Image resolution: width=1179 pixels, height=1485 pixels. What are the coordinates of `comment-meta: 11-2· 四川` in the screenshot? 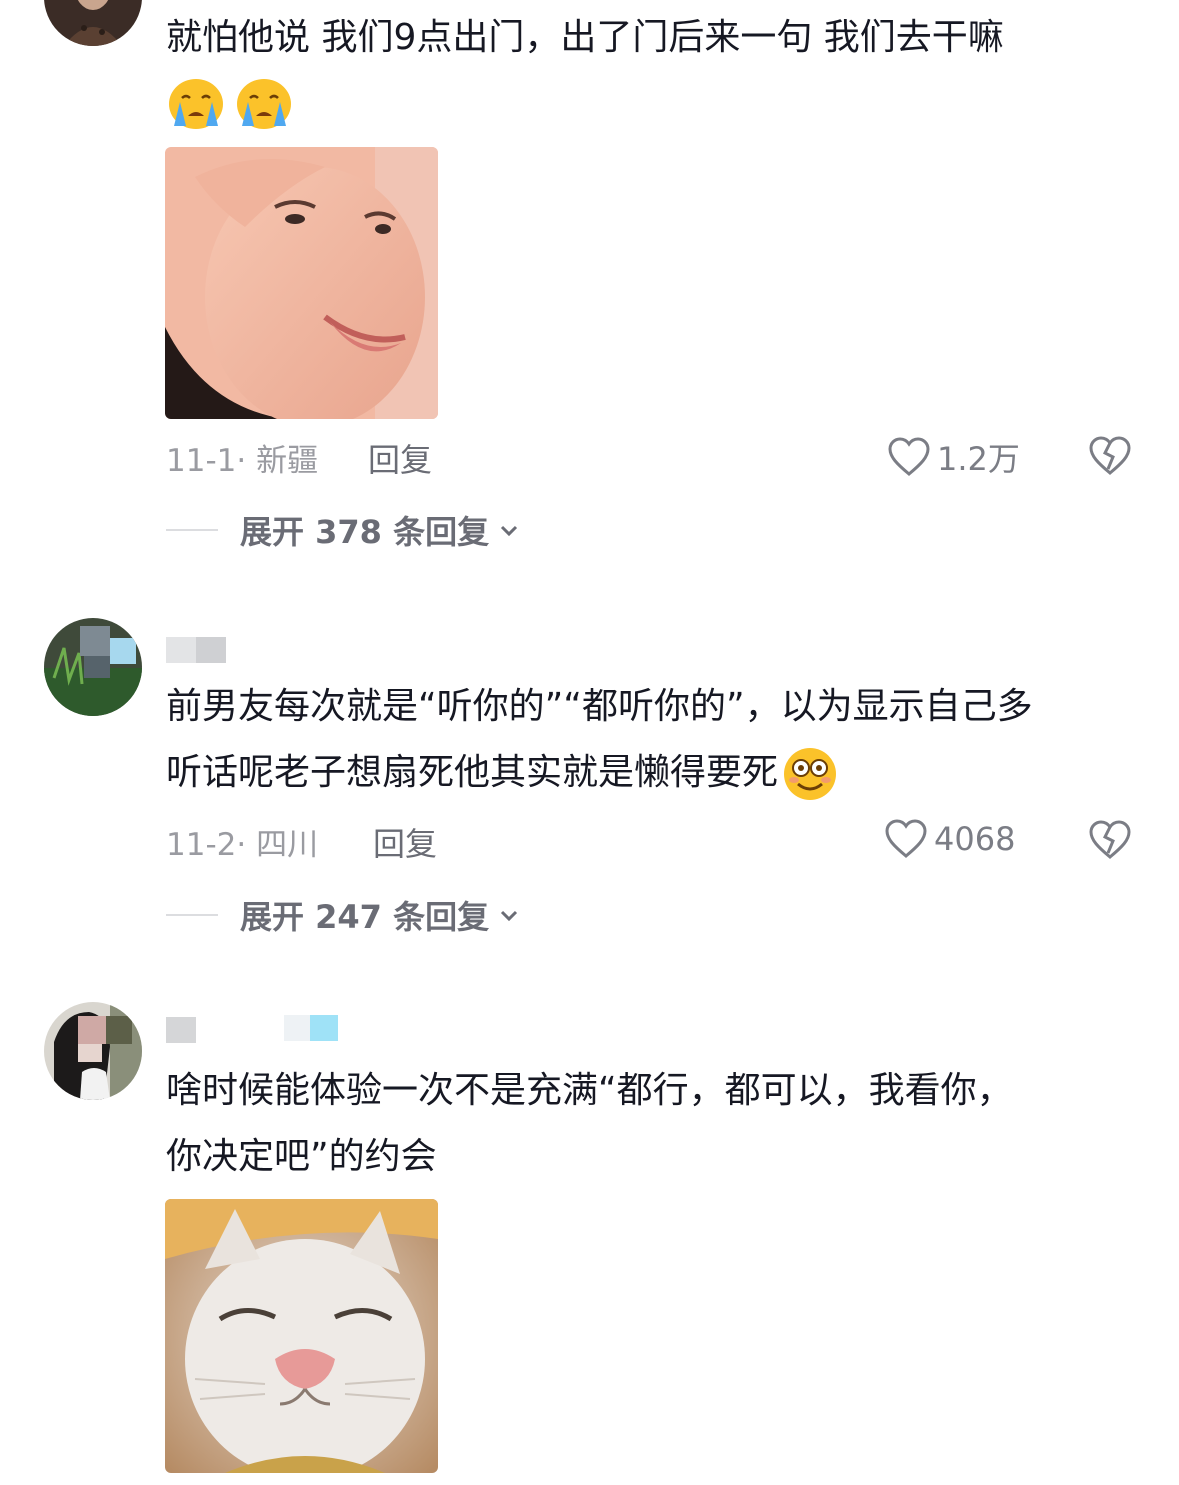 It's located at (242, 841).